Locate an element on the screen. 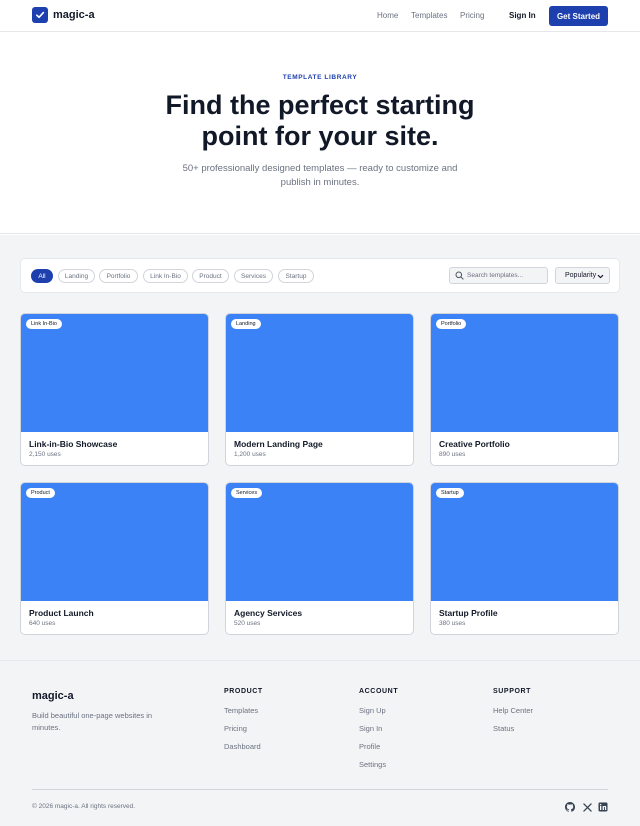 This screenshot has height=826, width=640. footer-link-help-center: Help Center is located at coordinates (513, 710).